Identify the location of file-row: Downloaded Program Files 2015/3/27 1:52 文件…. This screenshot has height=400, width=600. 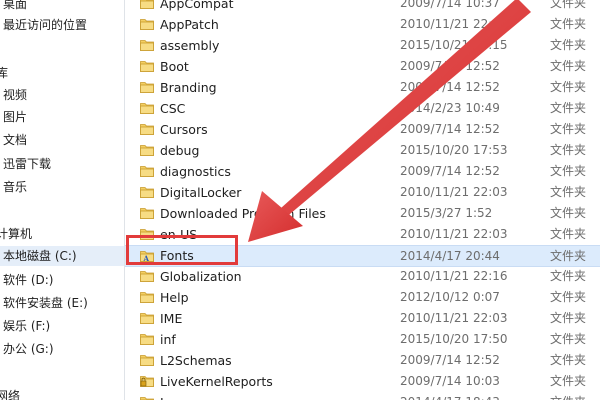
(362, 213).